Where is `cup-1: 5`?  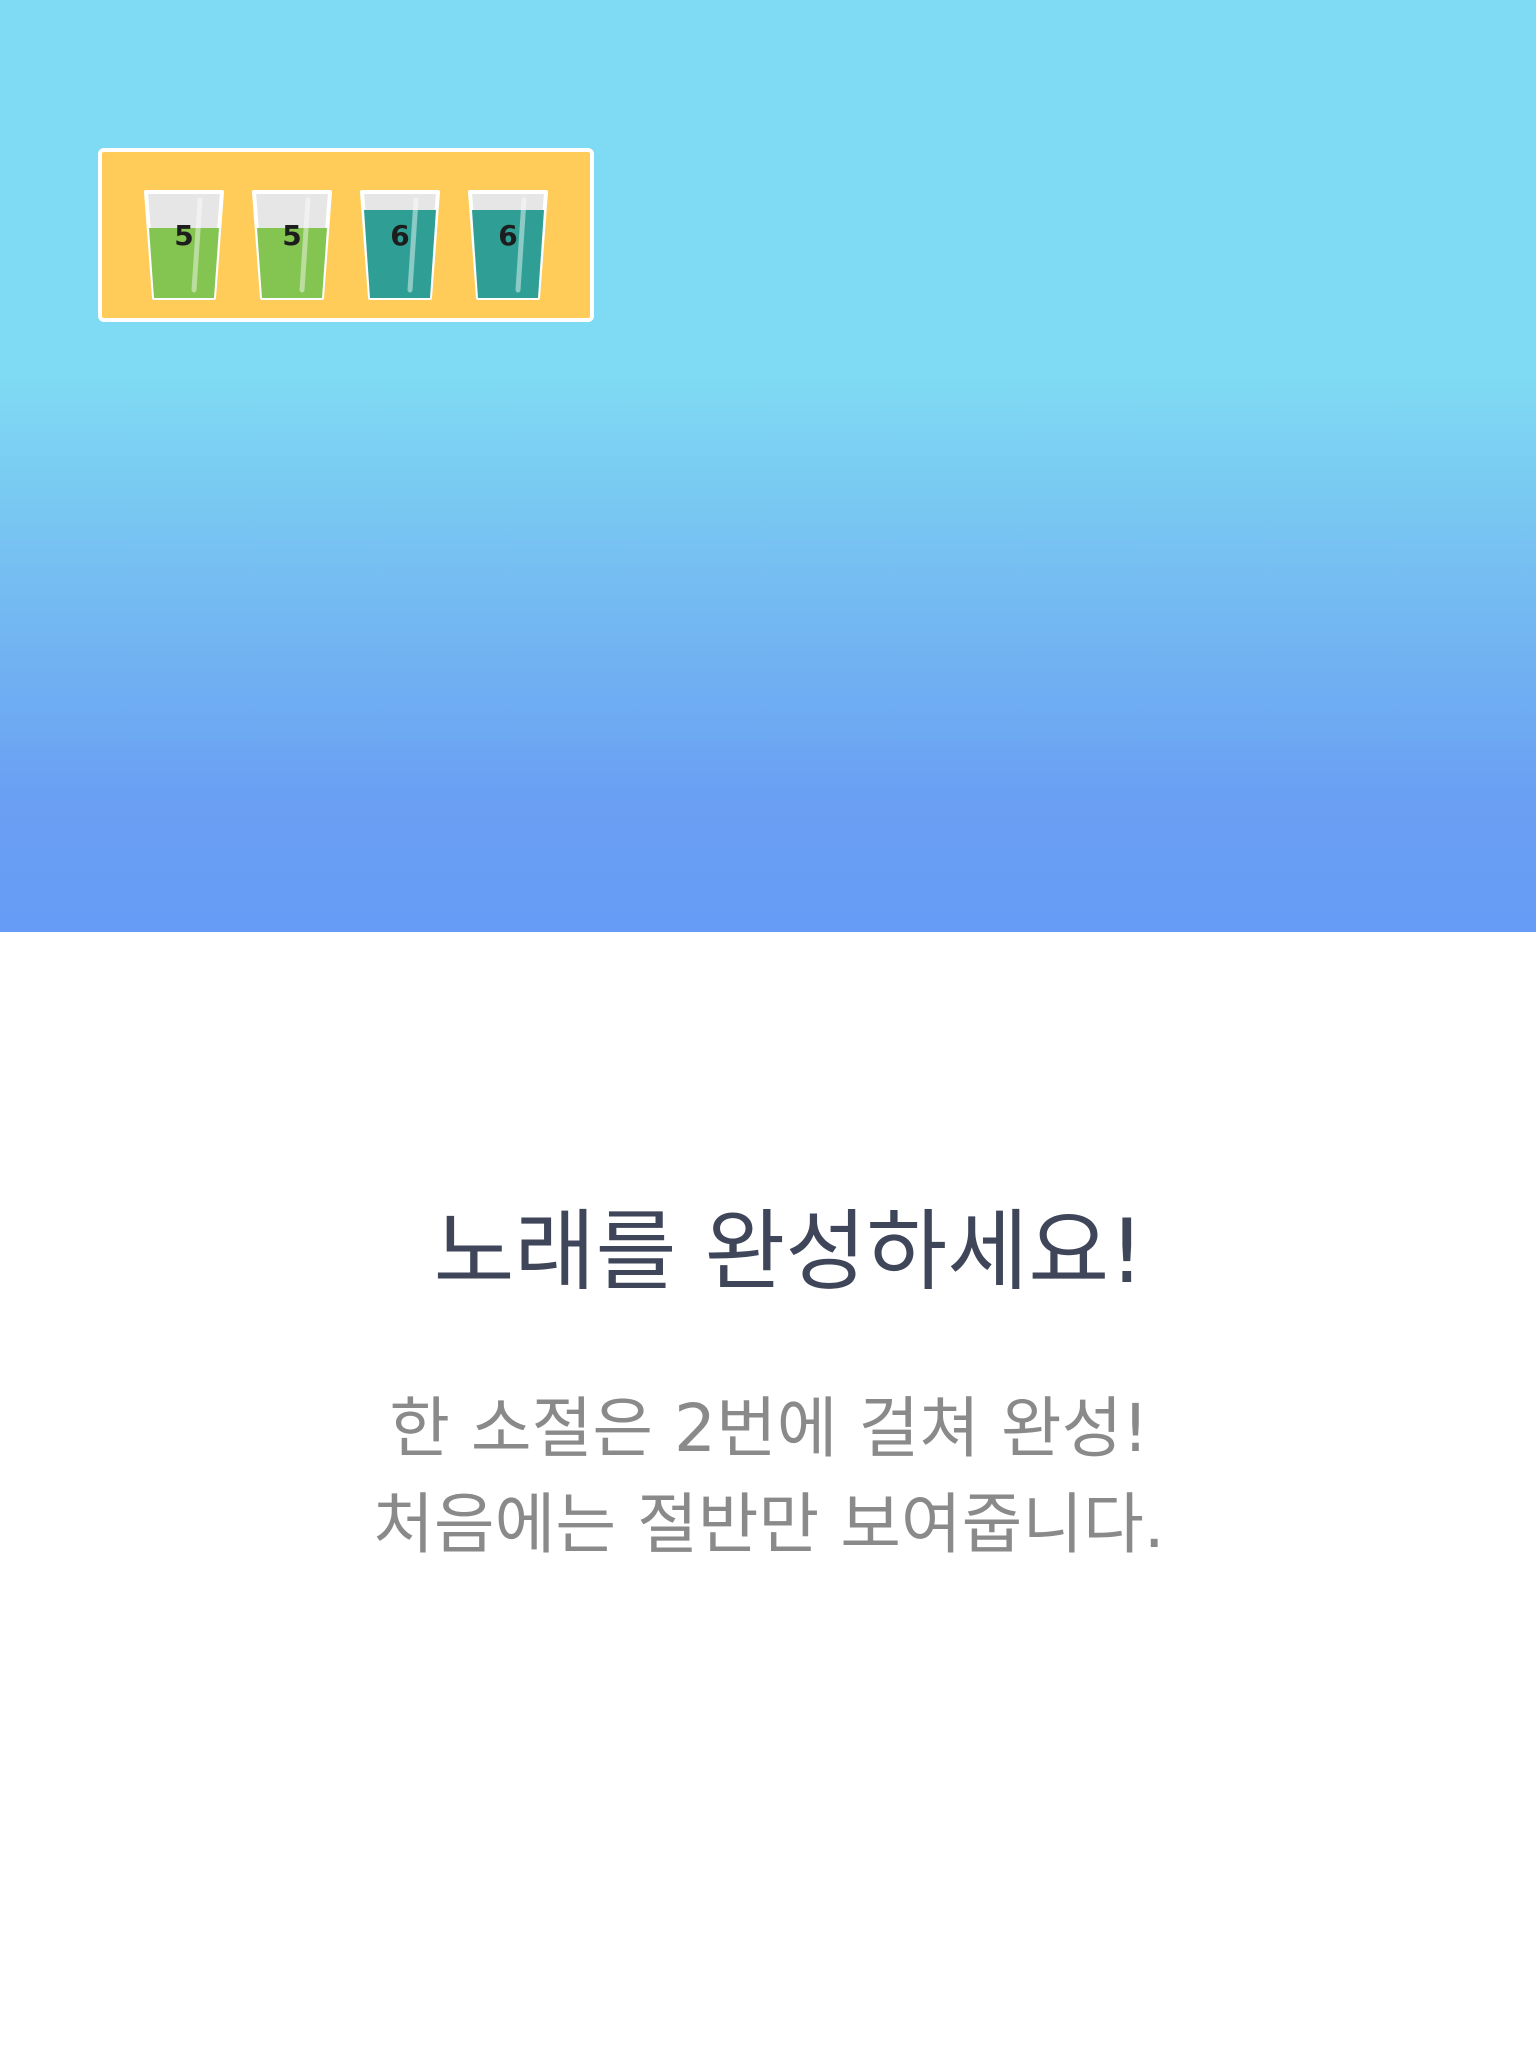 cup-1: 5 is located at coordinates (184, 243).